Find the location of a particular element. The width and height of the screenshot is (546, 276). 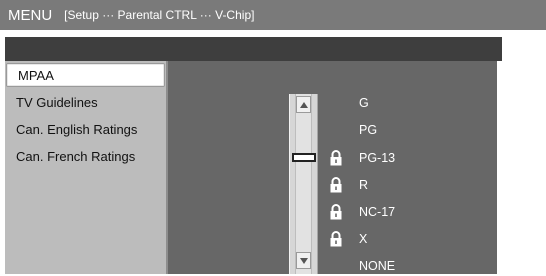

rating-slider-thumb is located at coordinates (304, 157).